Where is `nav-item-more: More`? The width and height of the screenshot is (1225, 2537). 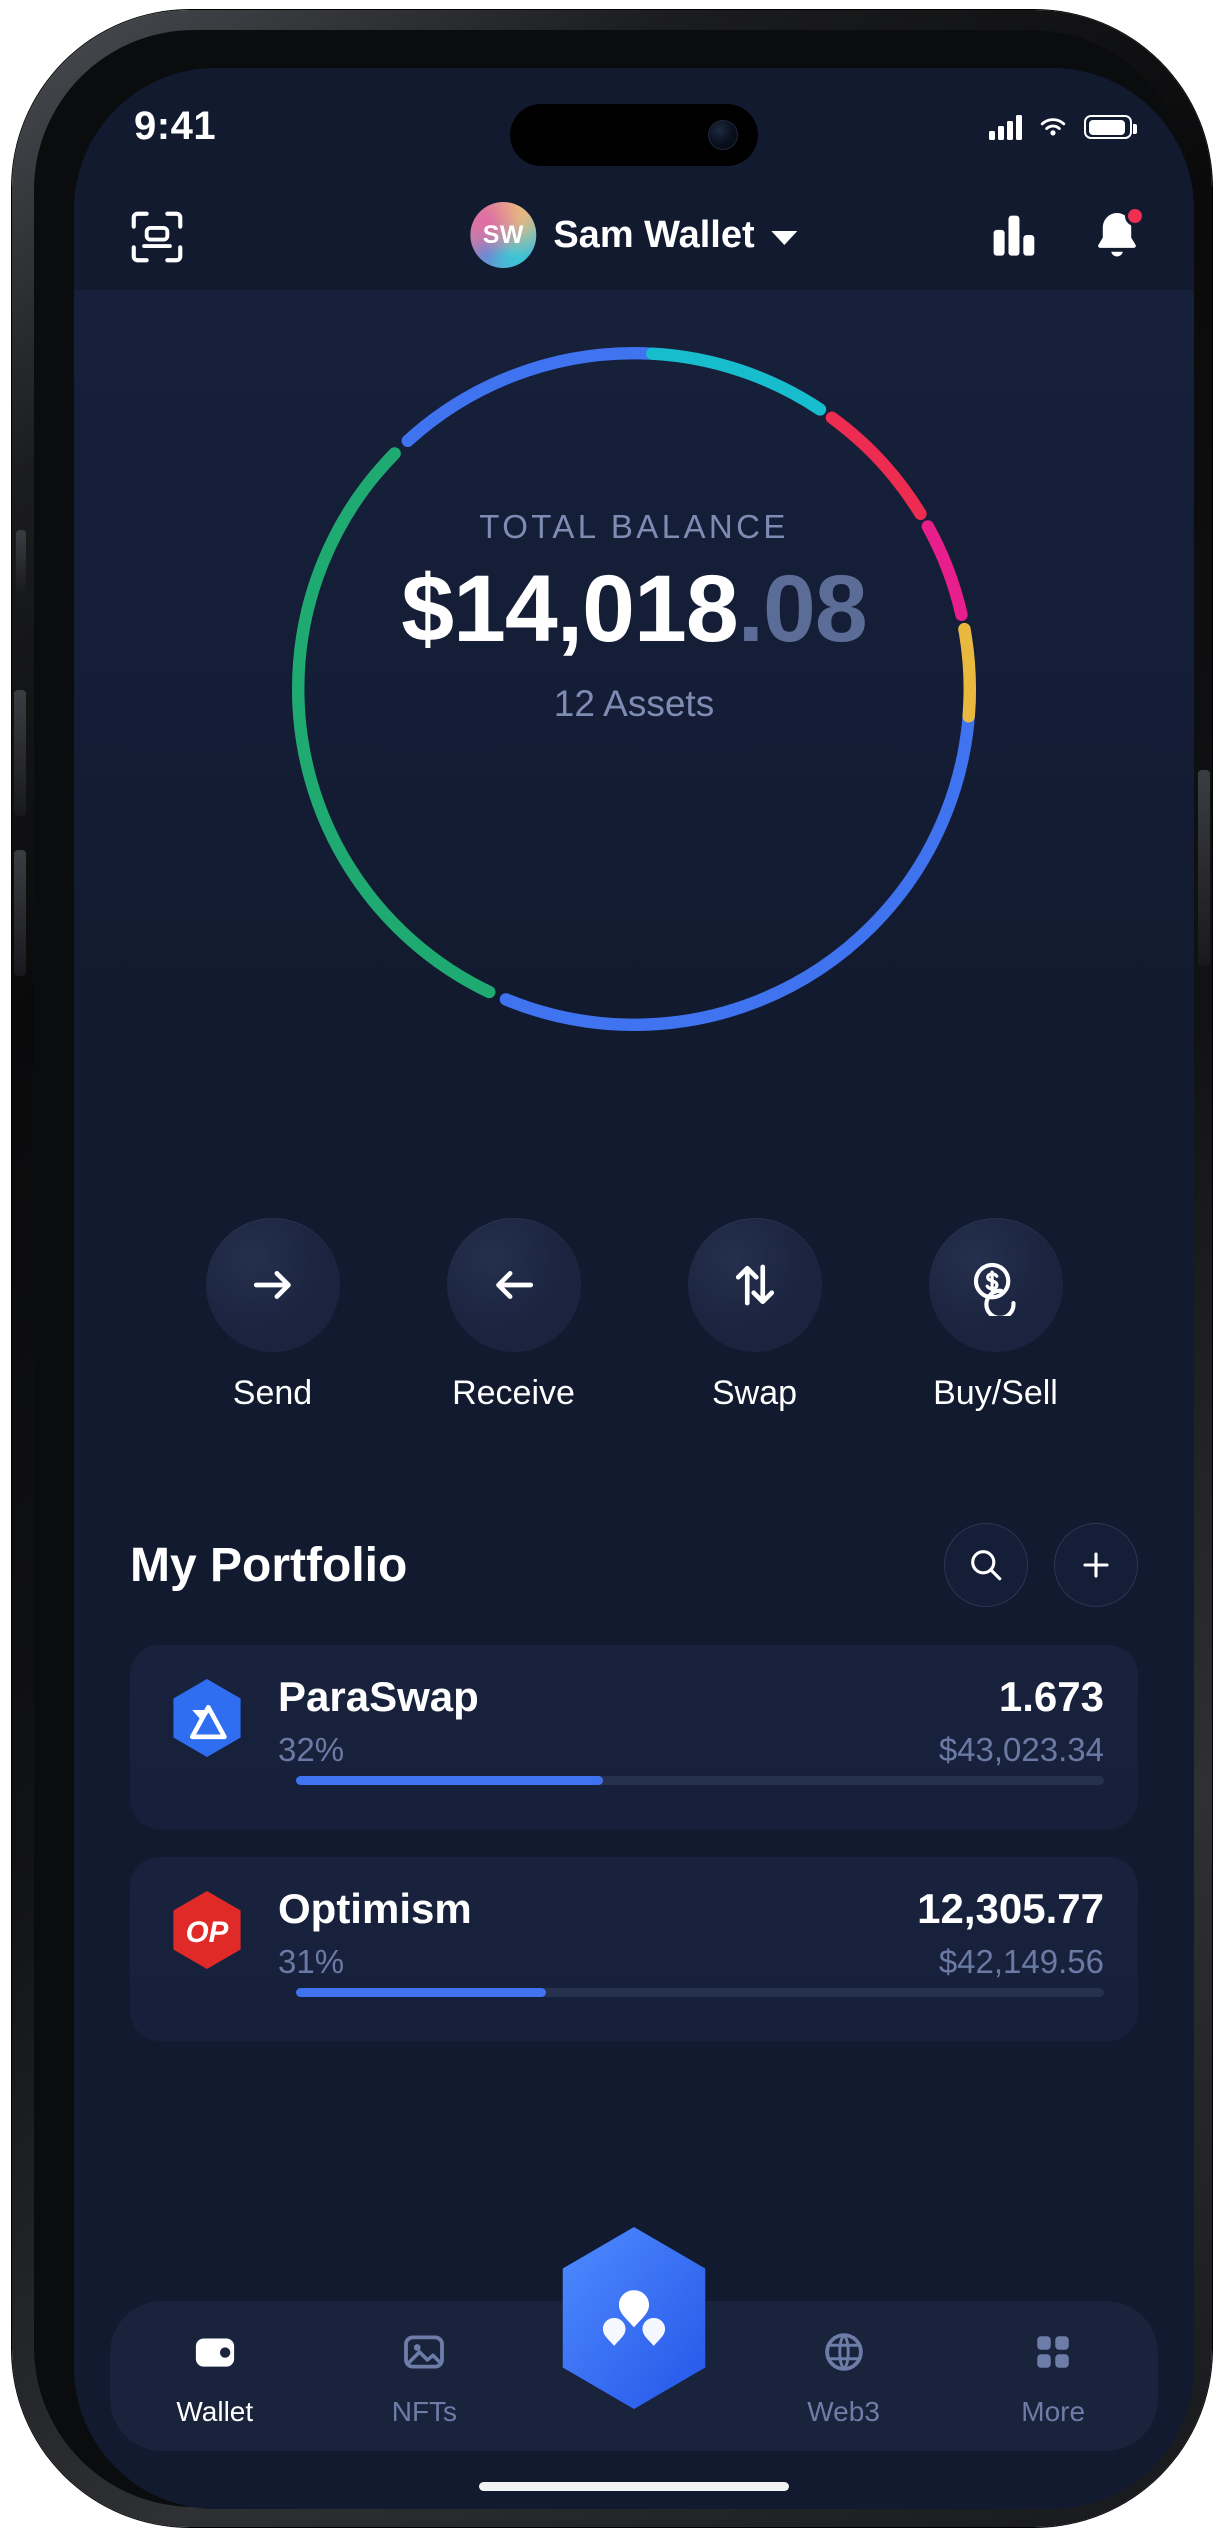
nav-item-more: More is located at coordinates (1053, 2376).